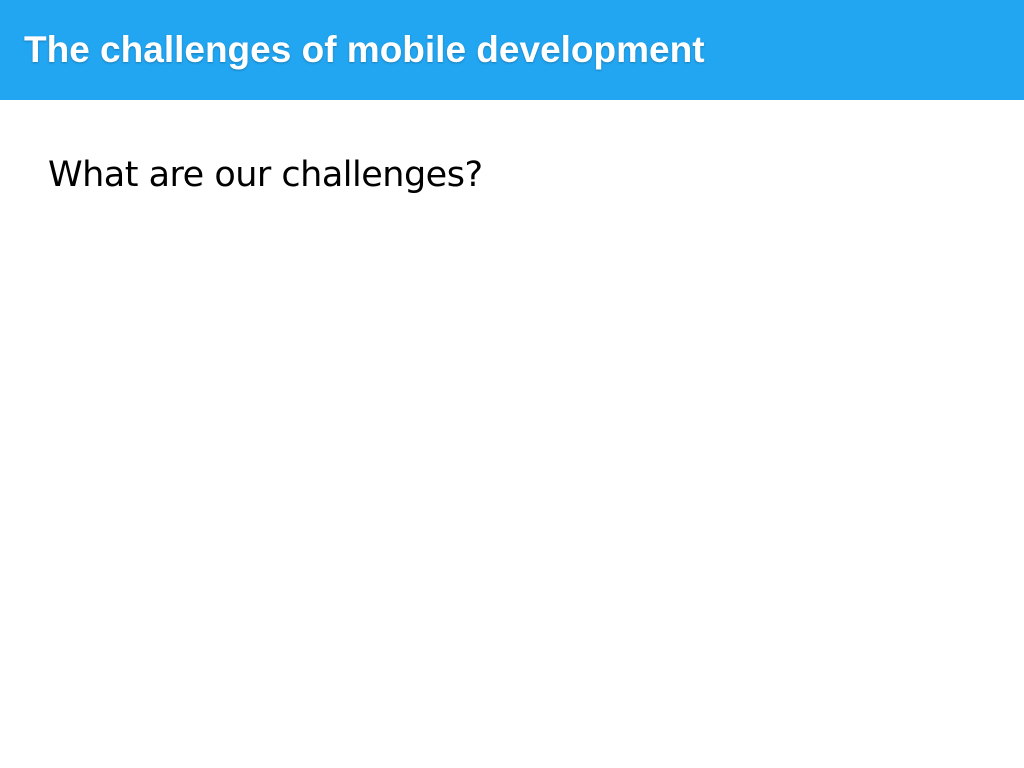 The height and width of the screenshot is (768, 1024). I want to click on title-bar: The challenges of mobile development, so click(512, 50).